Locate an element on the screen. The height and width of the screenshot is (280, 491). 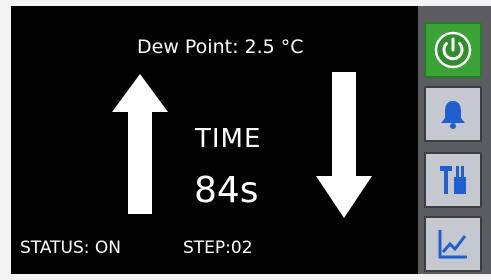
bell-icon is located at coordinates (453, 115).